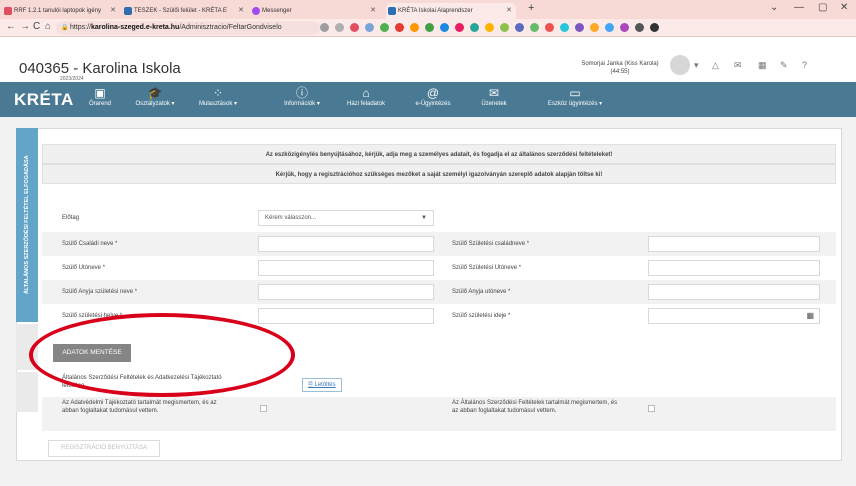 The width and height of the screenshot is (856, 486). What do you see at coordinates (620, 68) in the screenshot?
I see `user-name: Somorjai Janka (Kiss Karola) (44:55)` at bounding box center [620, 68].